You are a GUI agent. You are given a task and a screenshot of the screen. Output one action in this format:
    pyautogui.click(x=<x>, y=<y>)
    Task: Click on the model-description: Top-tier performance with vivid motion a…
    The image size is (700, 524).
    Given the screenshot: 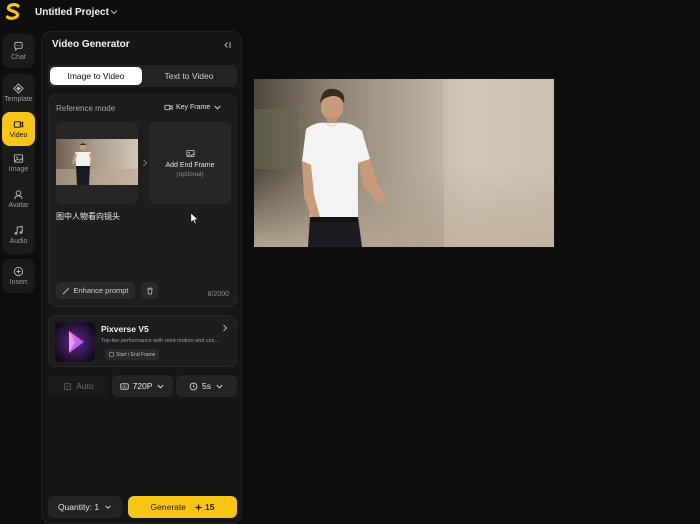 What is the action you would take?
    pyautogui.click(x=160, y=341)
    